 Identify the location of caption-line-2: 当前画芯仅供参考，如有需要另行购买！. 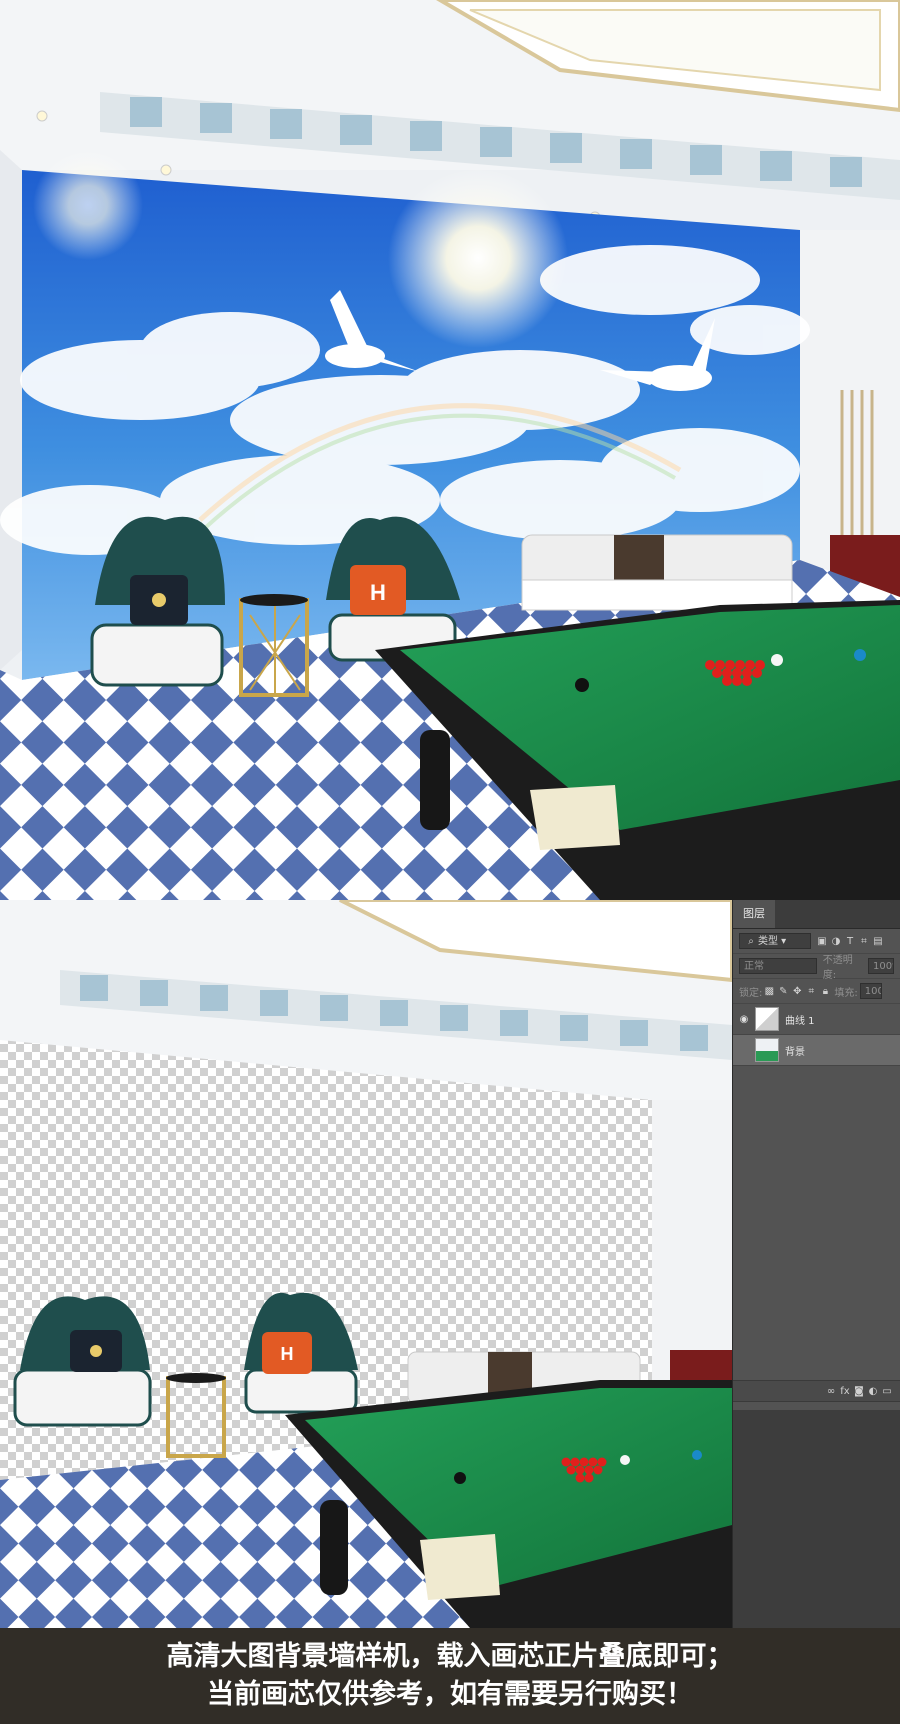
(450, 1694).